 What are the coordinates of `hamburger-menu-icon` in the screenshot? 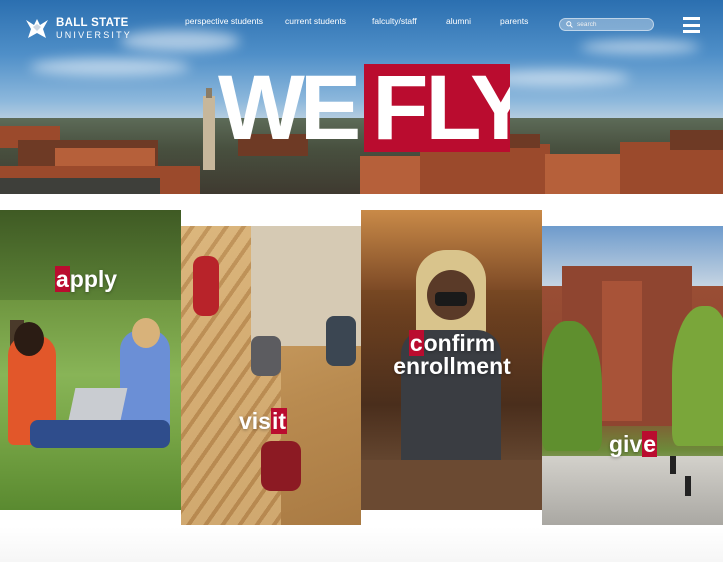 It's located at (691, 25).